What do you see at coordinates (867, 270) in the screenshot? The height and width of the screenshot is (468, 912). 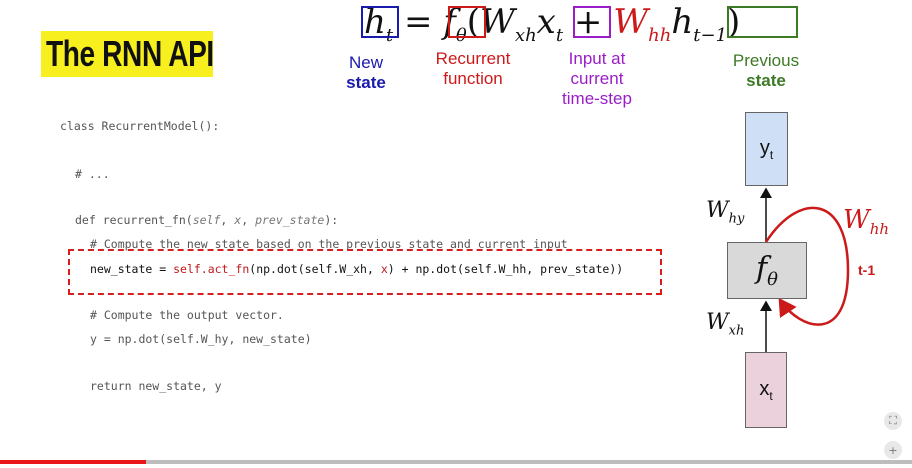 I see `t-minus-1-label: t-1` at bounding box center [867, 270].